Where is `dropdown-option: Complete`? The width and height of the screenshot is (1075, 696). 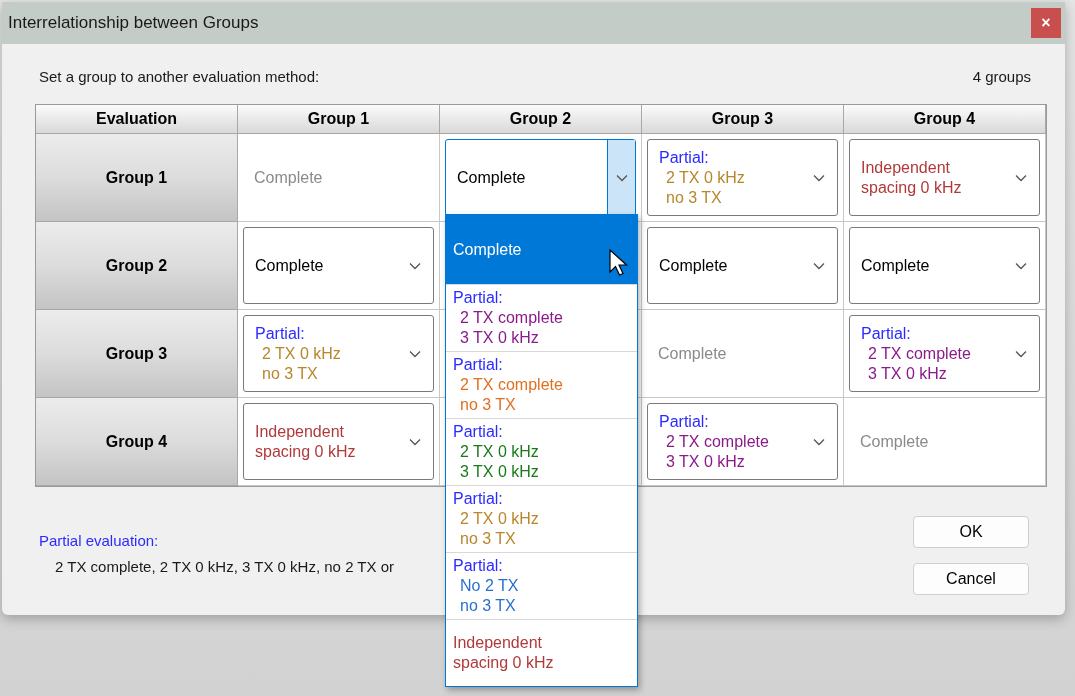 dropdown-option: Complete is located at coordinates (541, 249).